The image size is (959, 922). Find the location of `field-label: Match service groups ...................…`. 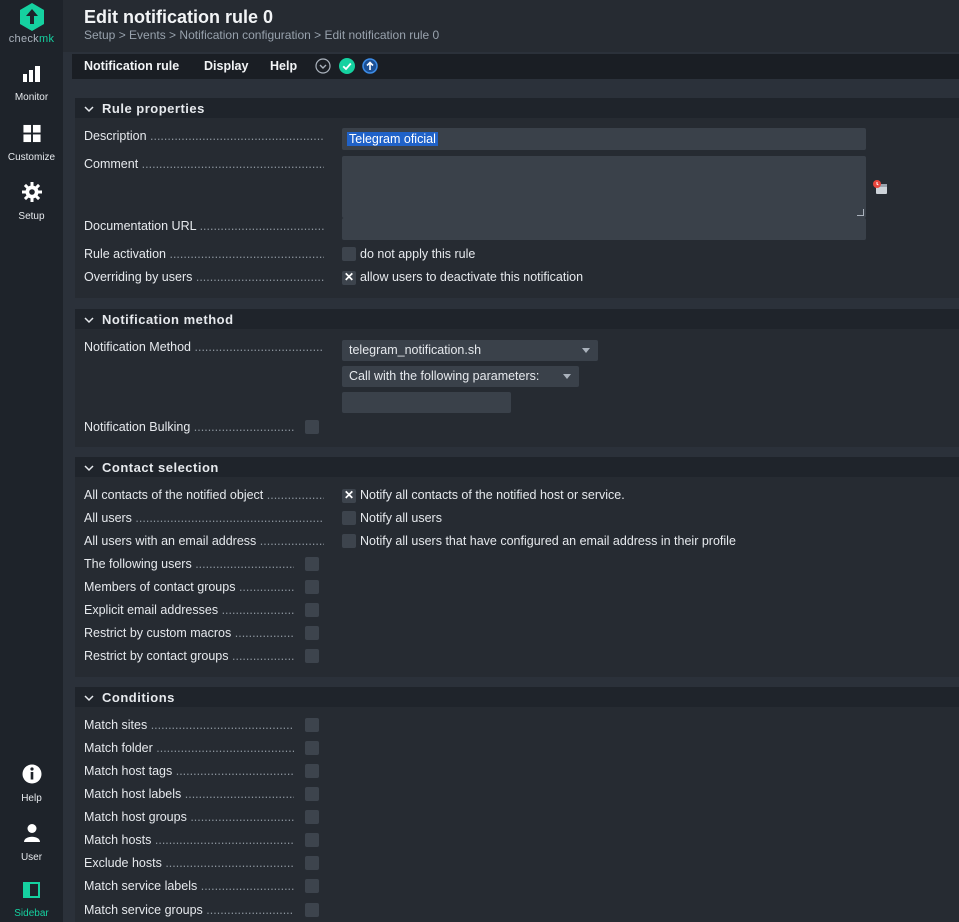

field-label: Match service groups ...................… is located at coordinates (189, 910).